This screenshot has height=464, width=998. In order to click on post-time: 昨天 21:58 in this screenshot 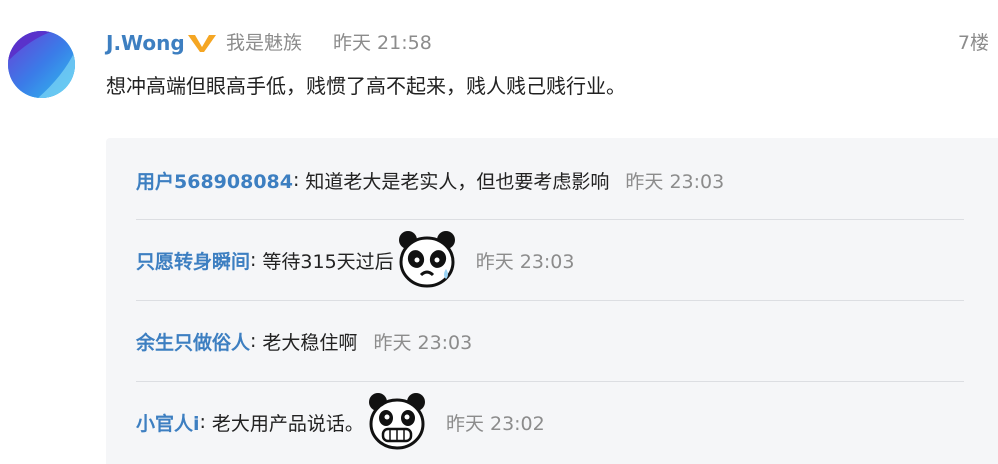, I will do `click(382, 43)`.